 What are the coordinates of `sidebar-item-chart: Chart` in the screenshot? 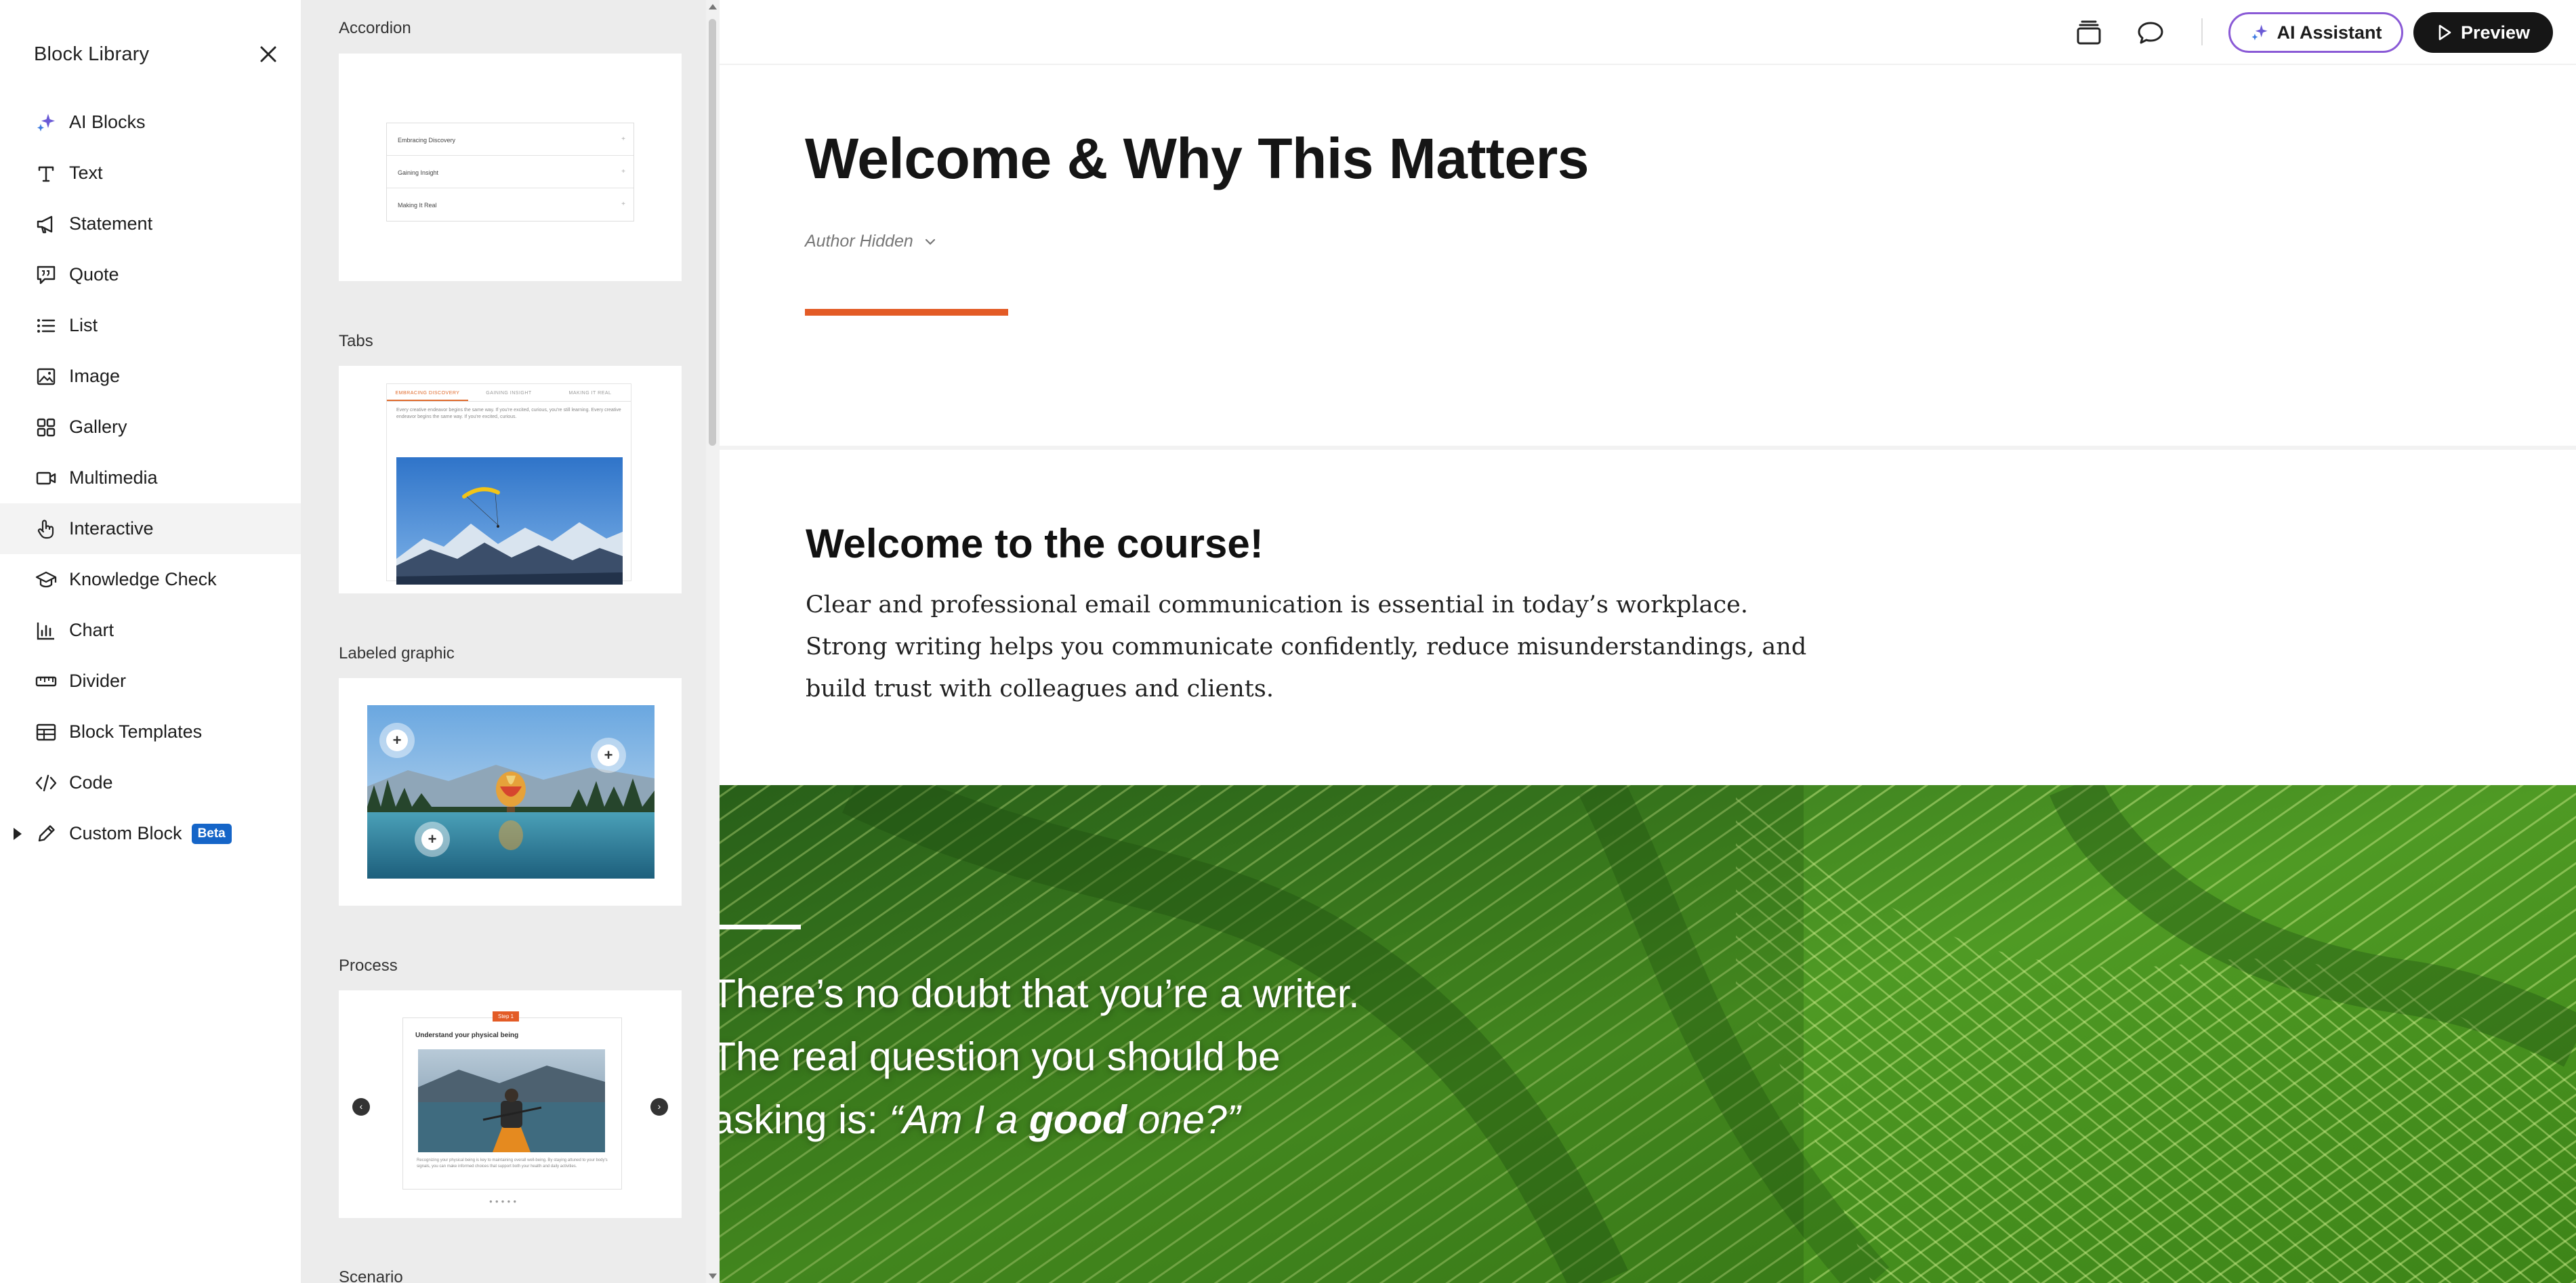 It's located at (150, 630).